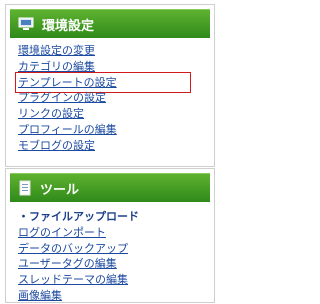 The image size is (320, 304). I want to click on settings-panel-title: 環境設定, so click(68, 26).